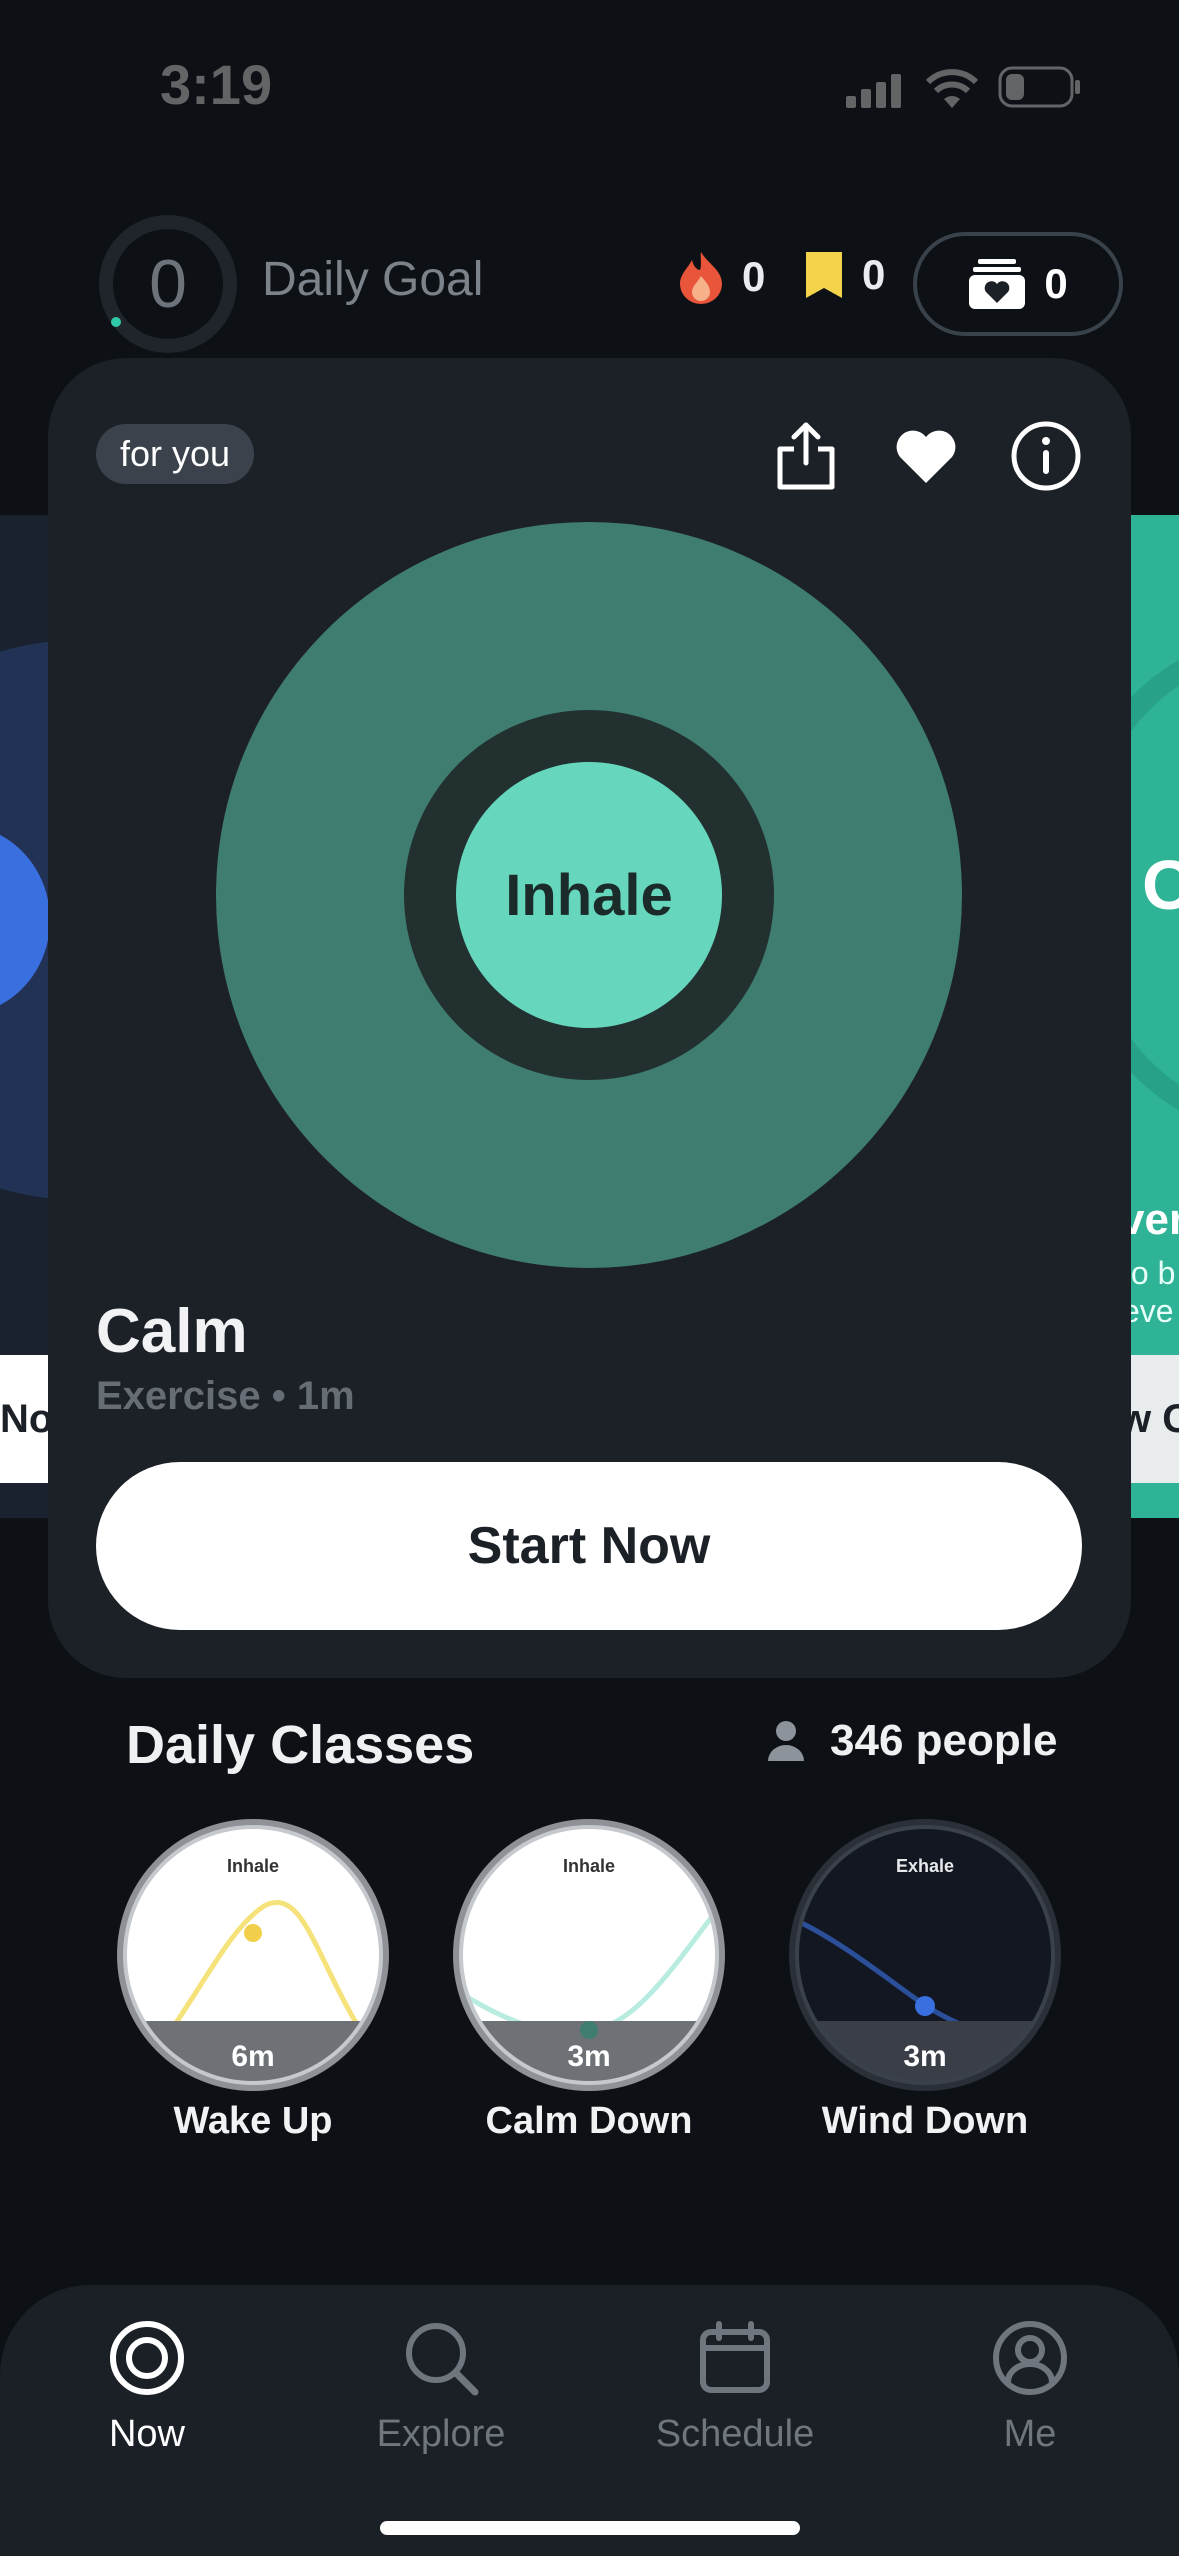 This screenshot has height=2556, width=1179. What do you see at coordinates (168, 284) in the screenshot?
I see `daily-goal-value: 0` at bounding box center [168, 284].